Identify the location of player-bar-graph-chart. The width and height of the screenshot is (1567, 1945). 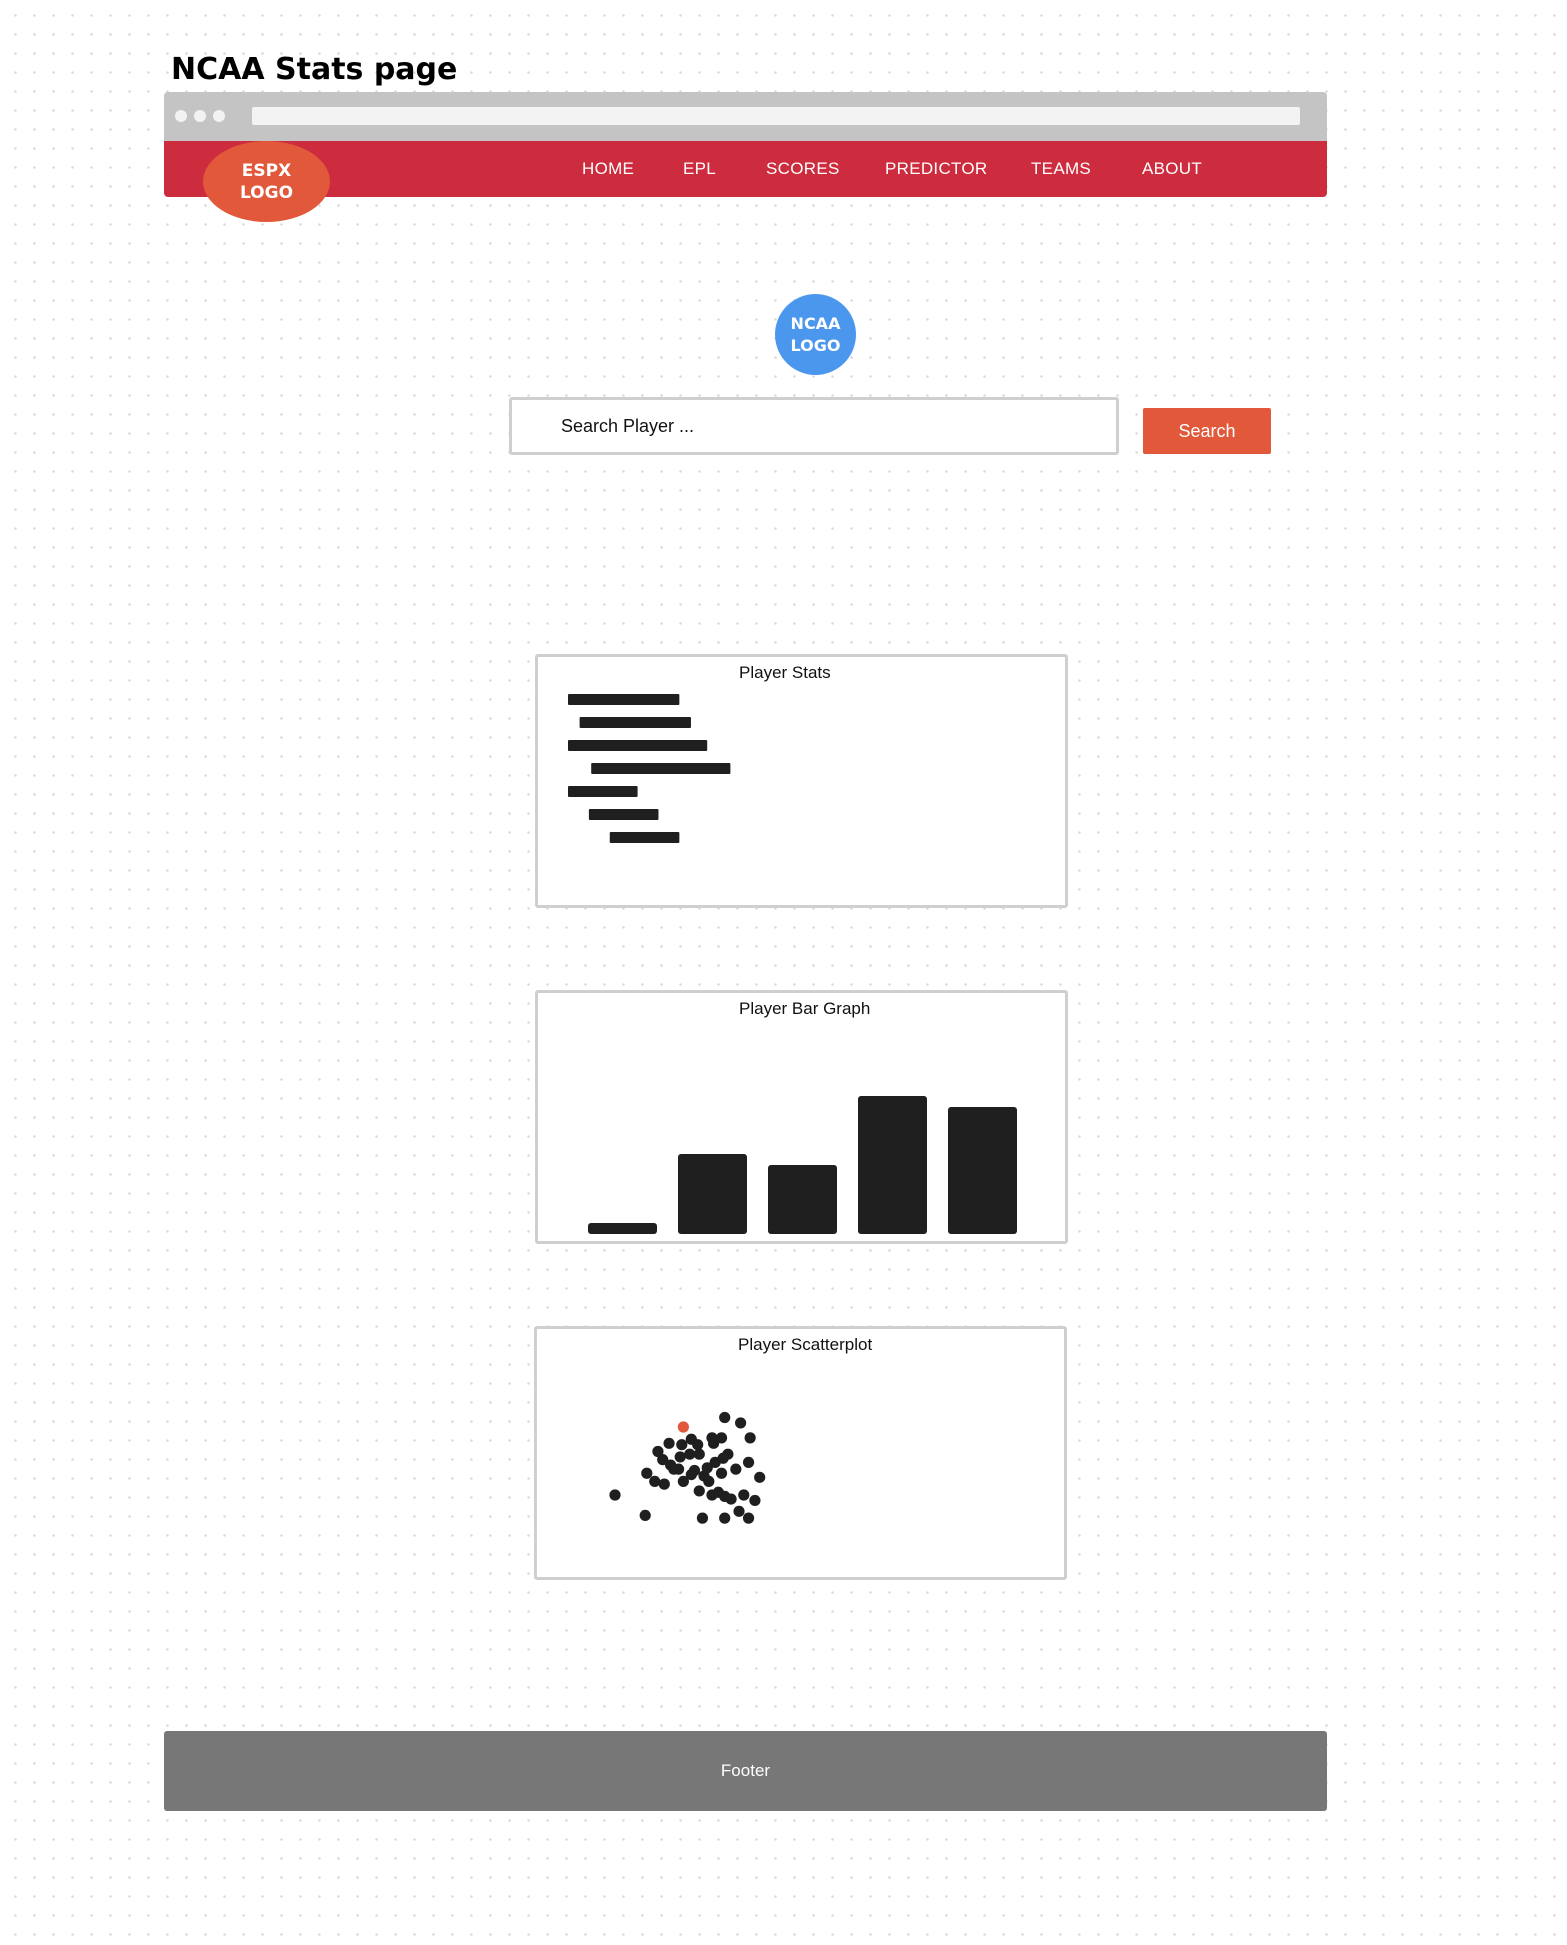
(802, 1165).